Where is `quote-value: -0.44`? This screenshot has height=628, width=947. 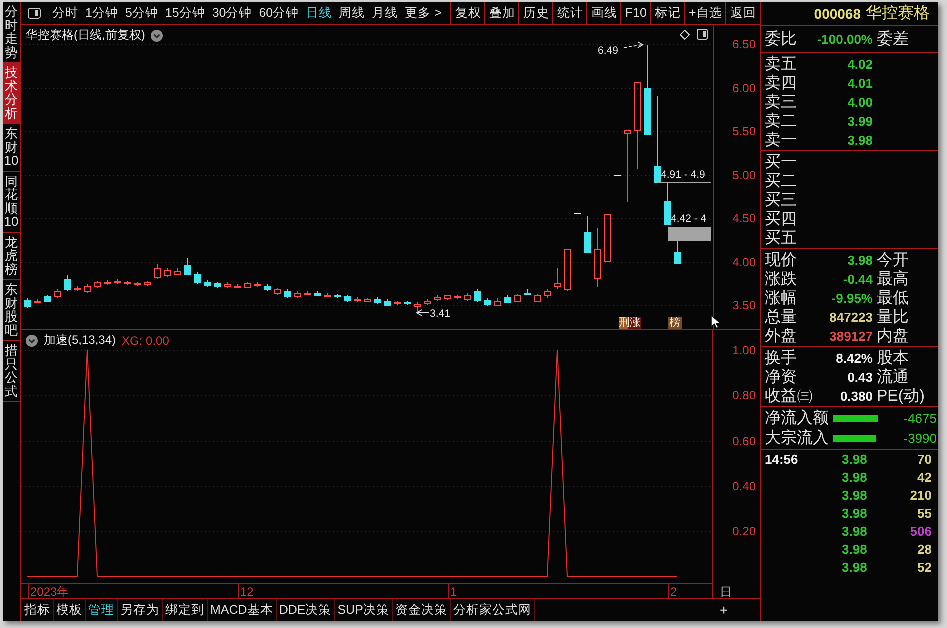
quote-value: -0.44 is located at coordinates (857, 279).